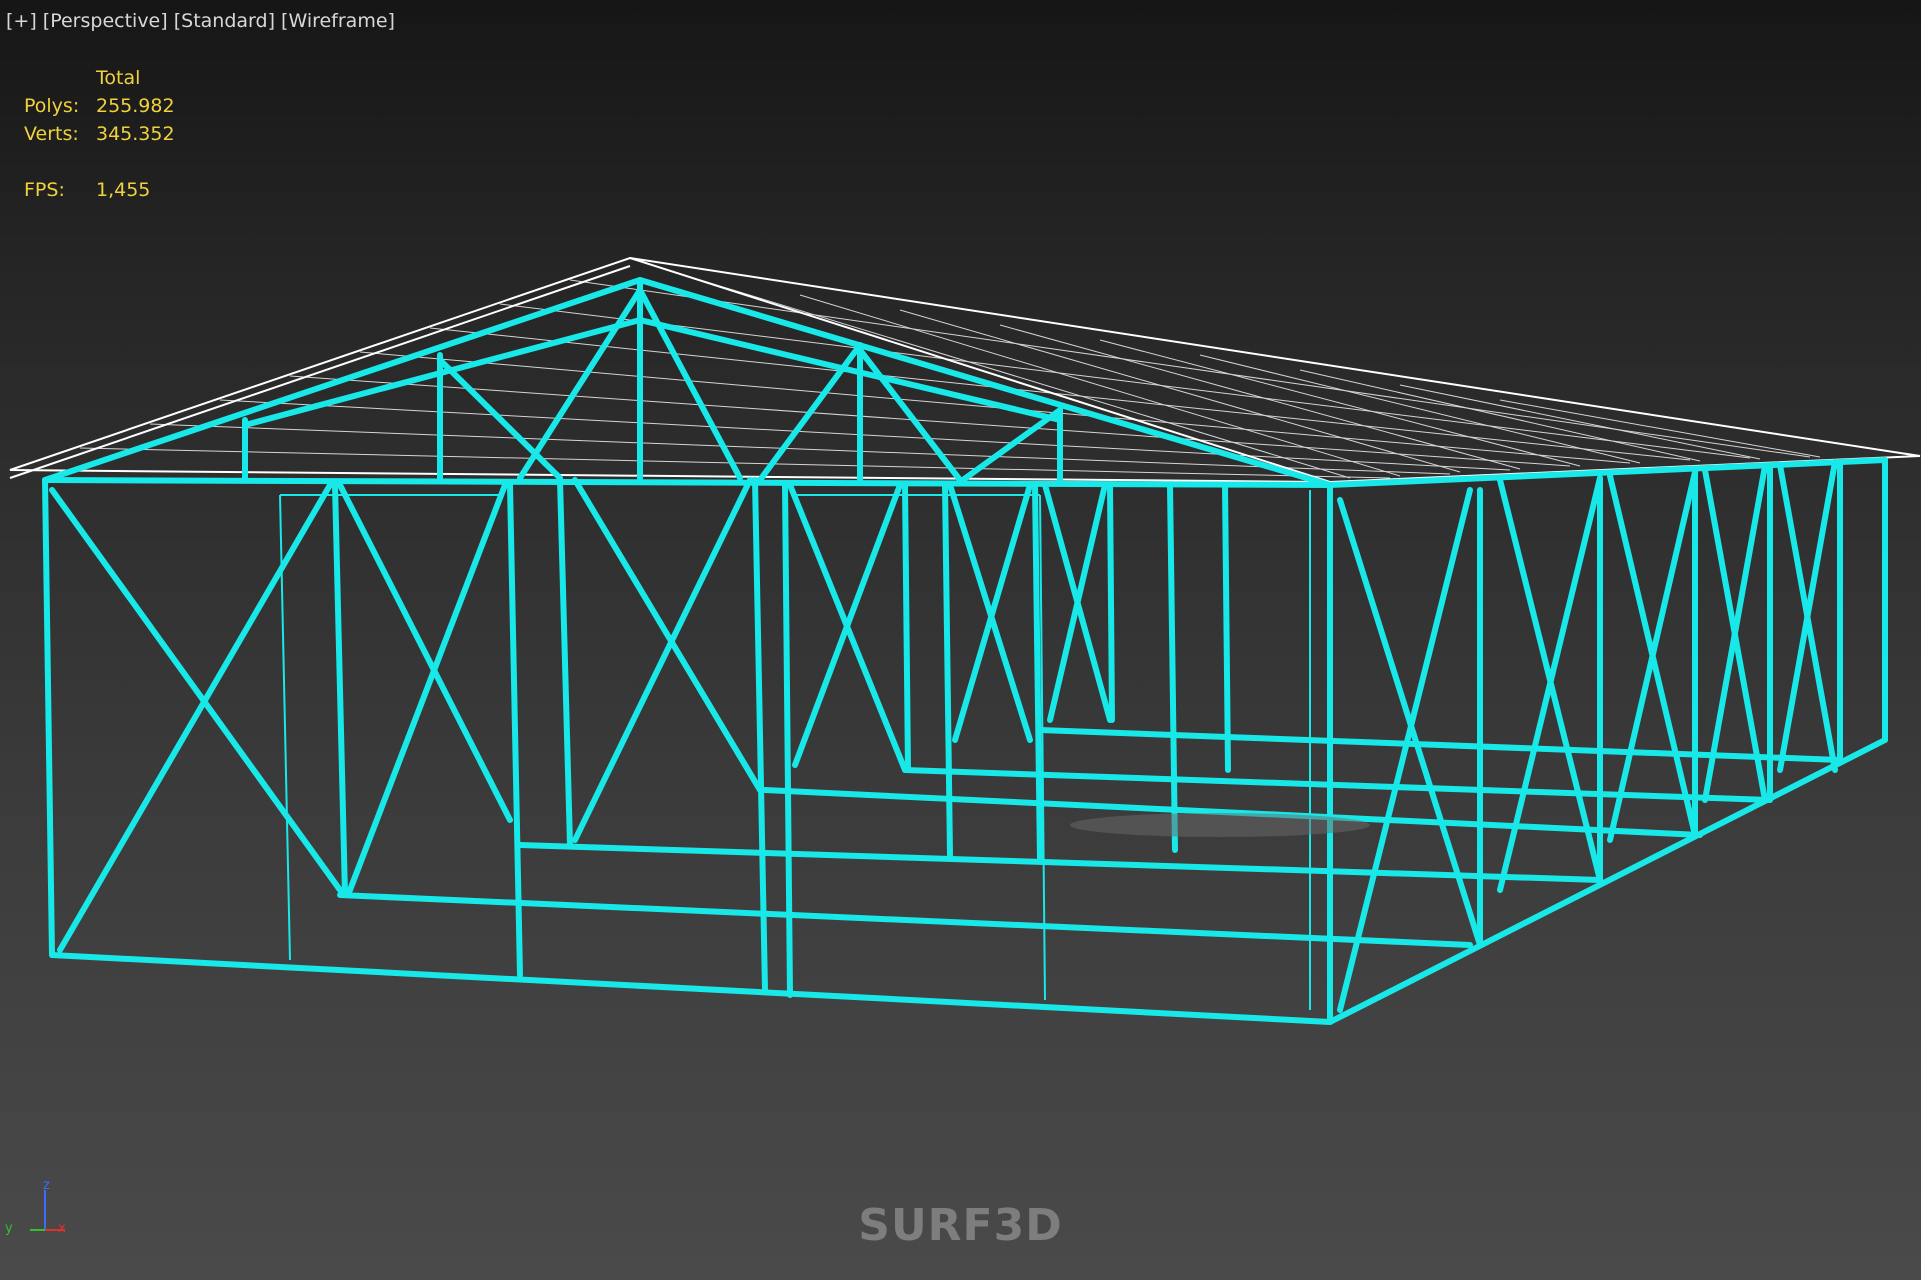 Image resolution: width=1921 pixels, height=1280 pixels. What do you see at coordinates (46, 1185) in the screenshot?
I see `axis-label-z: z` at bounding box center [46, 1185].